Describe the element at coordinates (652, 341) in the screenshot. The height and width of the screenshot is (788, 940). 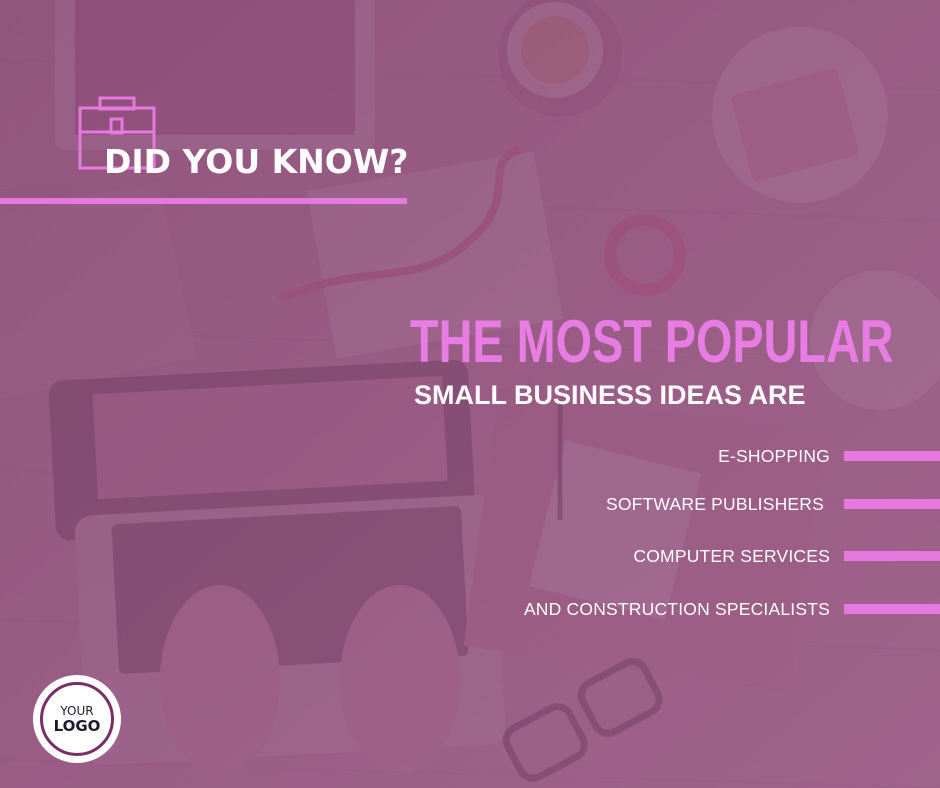
I see `main-title: THE MOST POPULAR` at that location.